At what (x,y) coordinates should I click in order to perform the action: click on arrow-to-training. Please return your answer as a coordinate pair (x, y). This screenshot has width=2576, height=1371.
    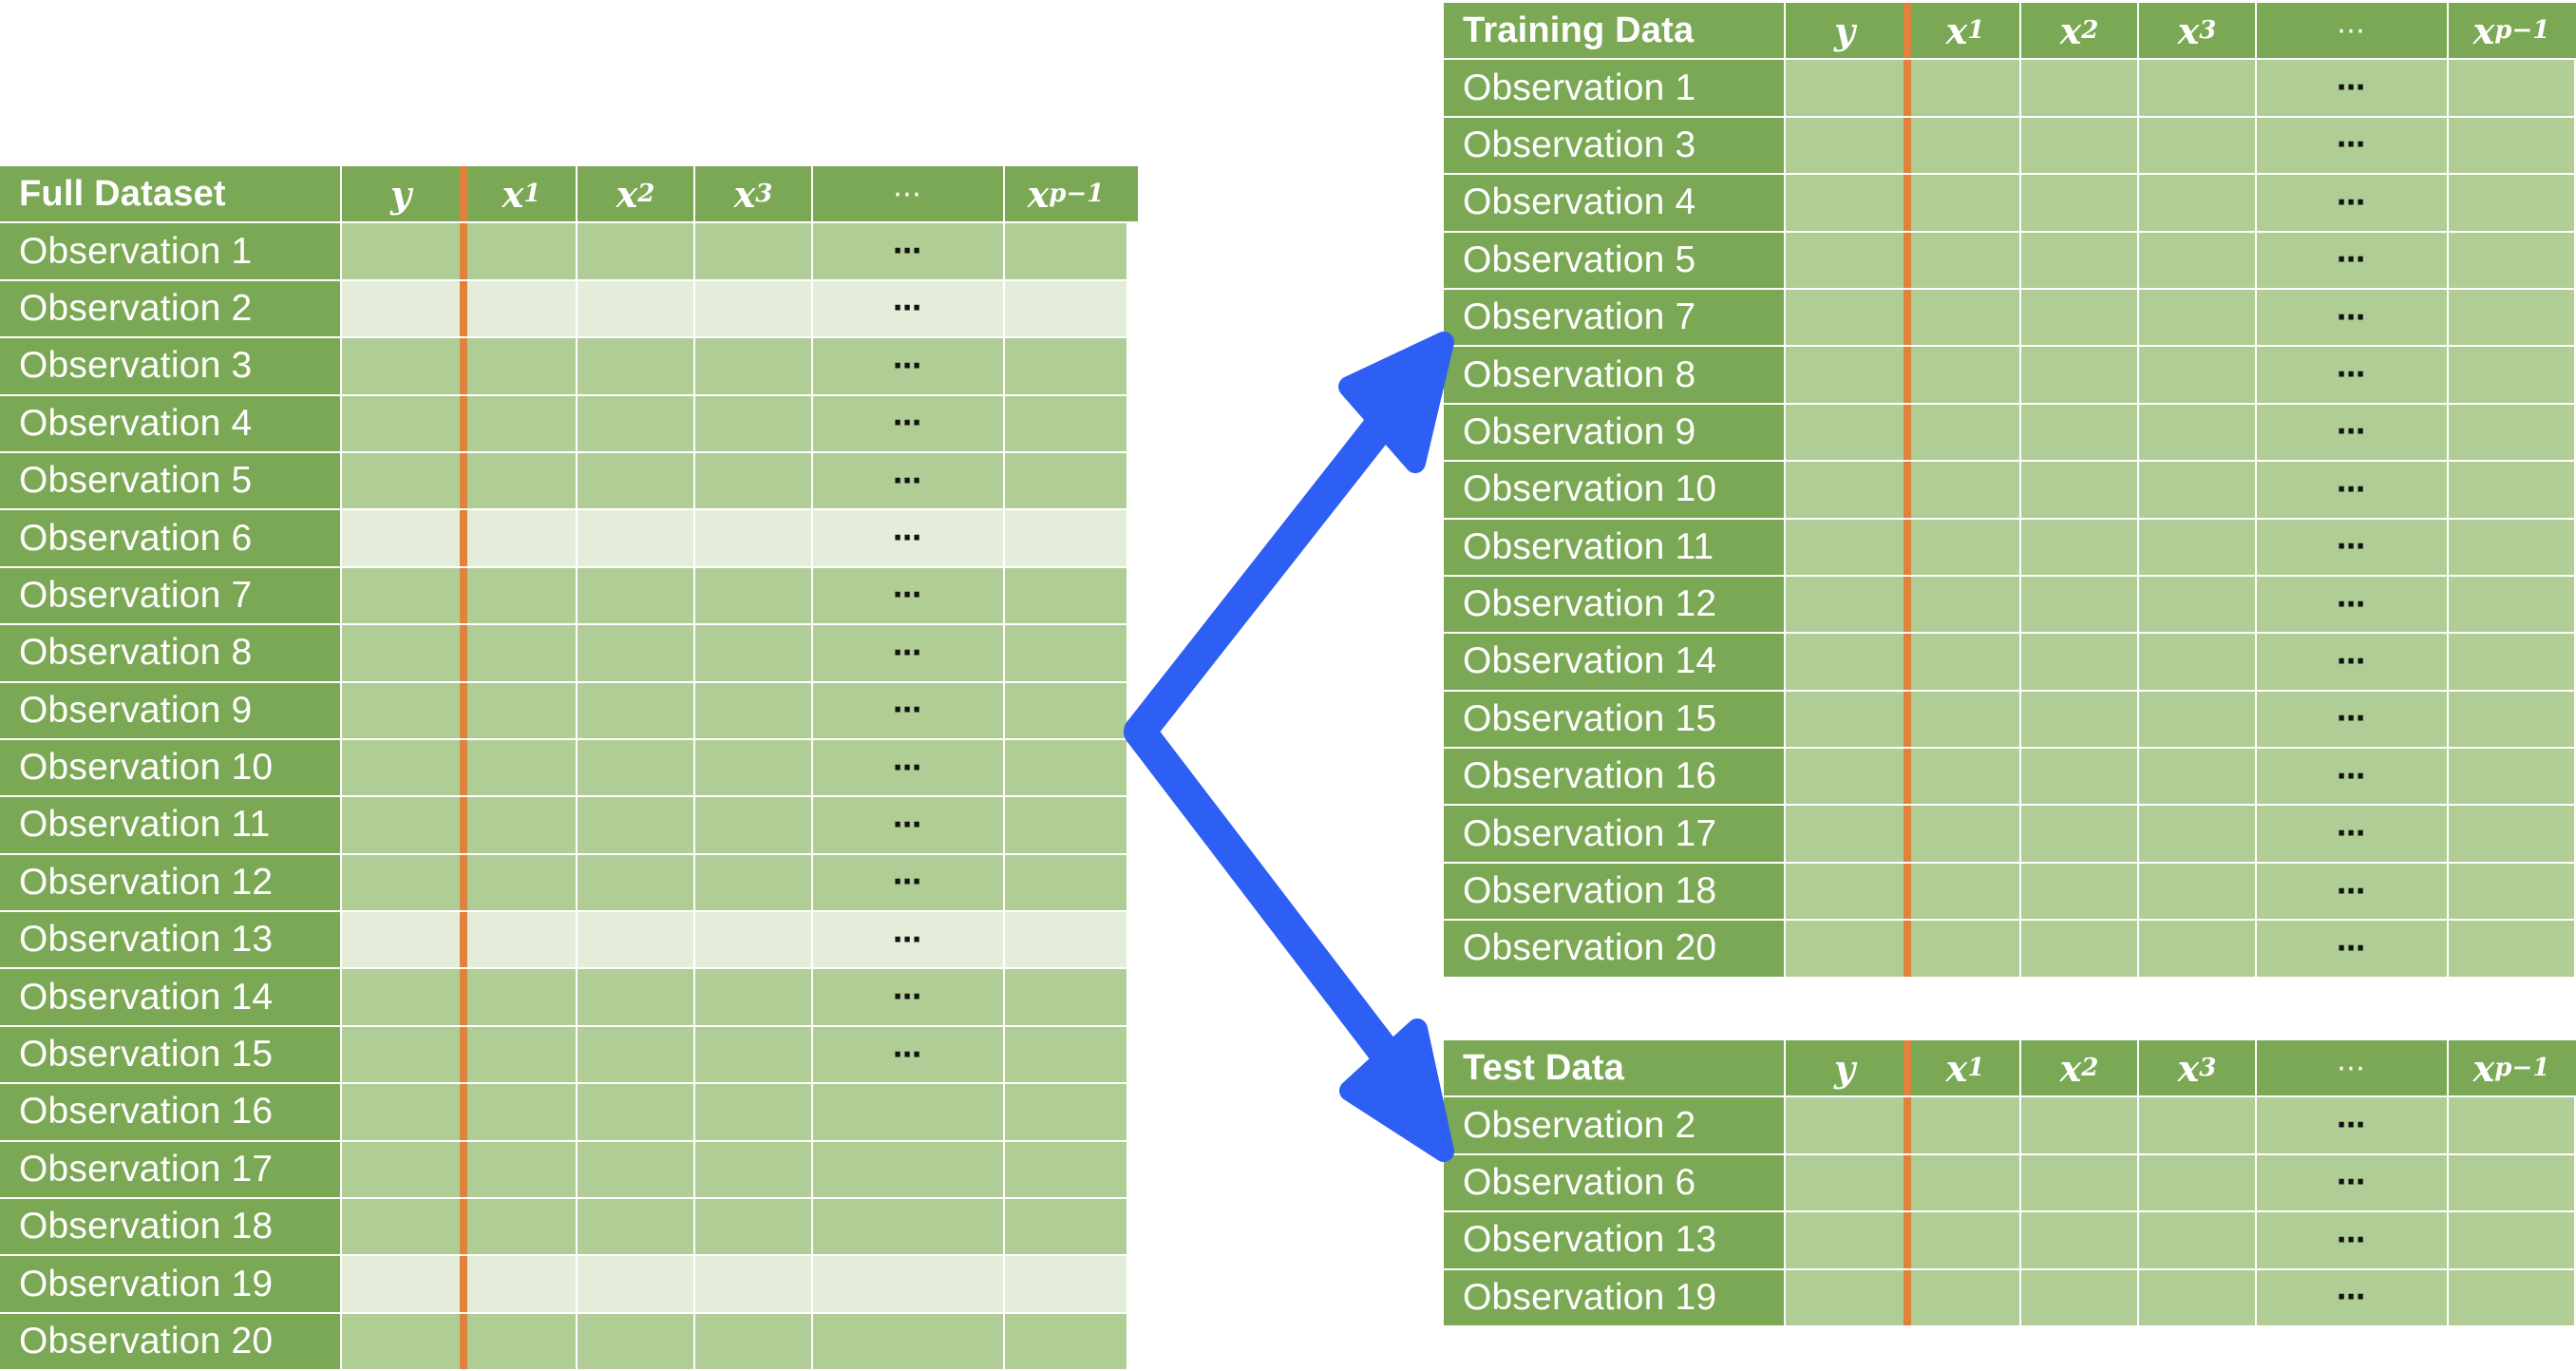
    Looking at the image, I should click on (1289, 540).